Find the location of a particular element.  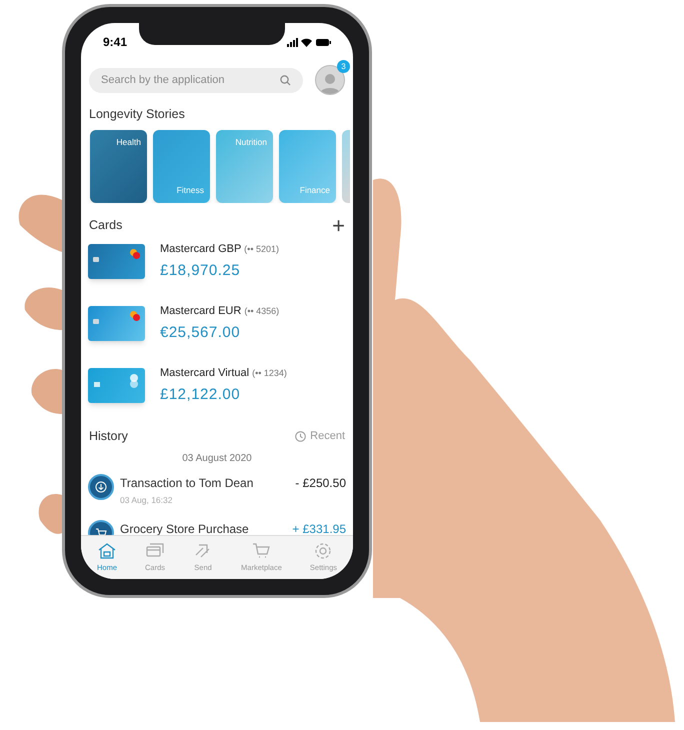

transaction-title: Transaction to Tom Dean is located at coordinates (187, 483).